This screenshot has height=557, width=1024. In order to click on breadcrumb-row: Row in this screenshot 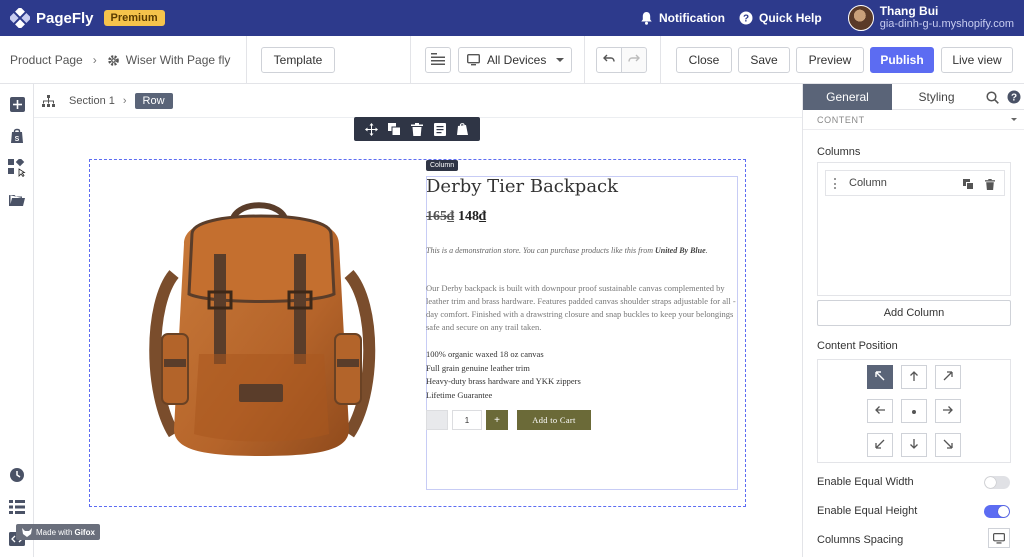, I will do `click(153, 101)`.